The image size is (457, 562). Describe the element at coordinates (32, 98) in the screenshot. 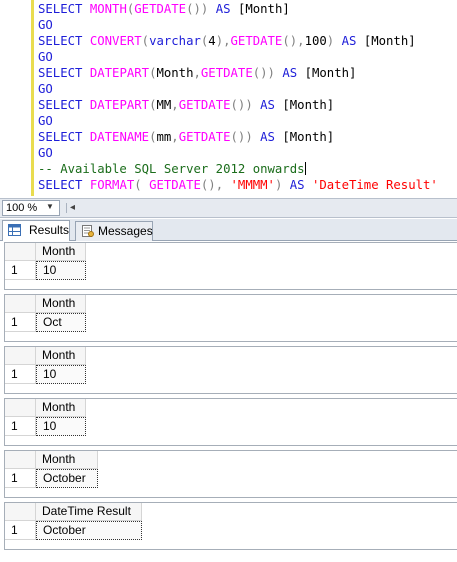

I see `change-tracking-bar` at that location.